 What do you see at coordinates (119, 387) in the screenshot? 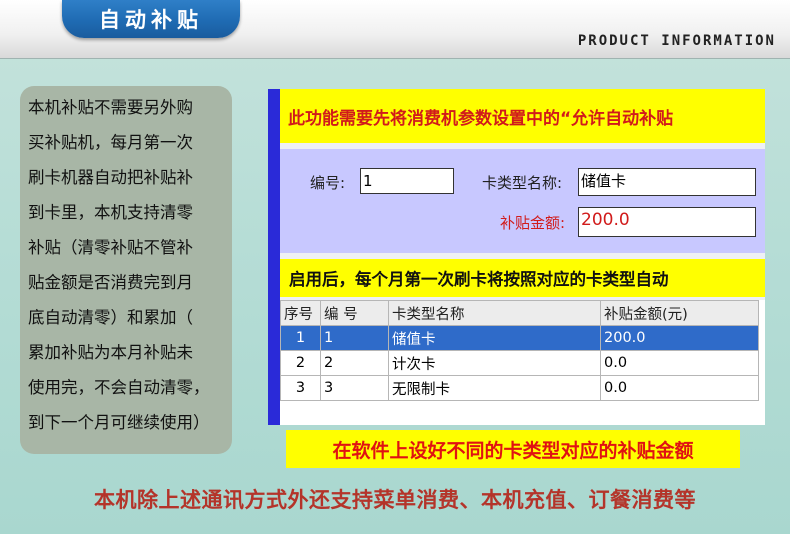
I see `description-line: 使用完，不会自动清零，` at bounding box center [119, 387].